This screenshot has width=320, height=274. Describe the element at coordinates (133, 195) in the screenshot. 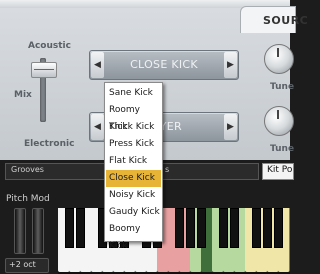

I see `dropdown-item: Noisy Kick` at that location.